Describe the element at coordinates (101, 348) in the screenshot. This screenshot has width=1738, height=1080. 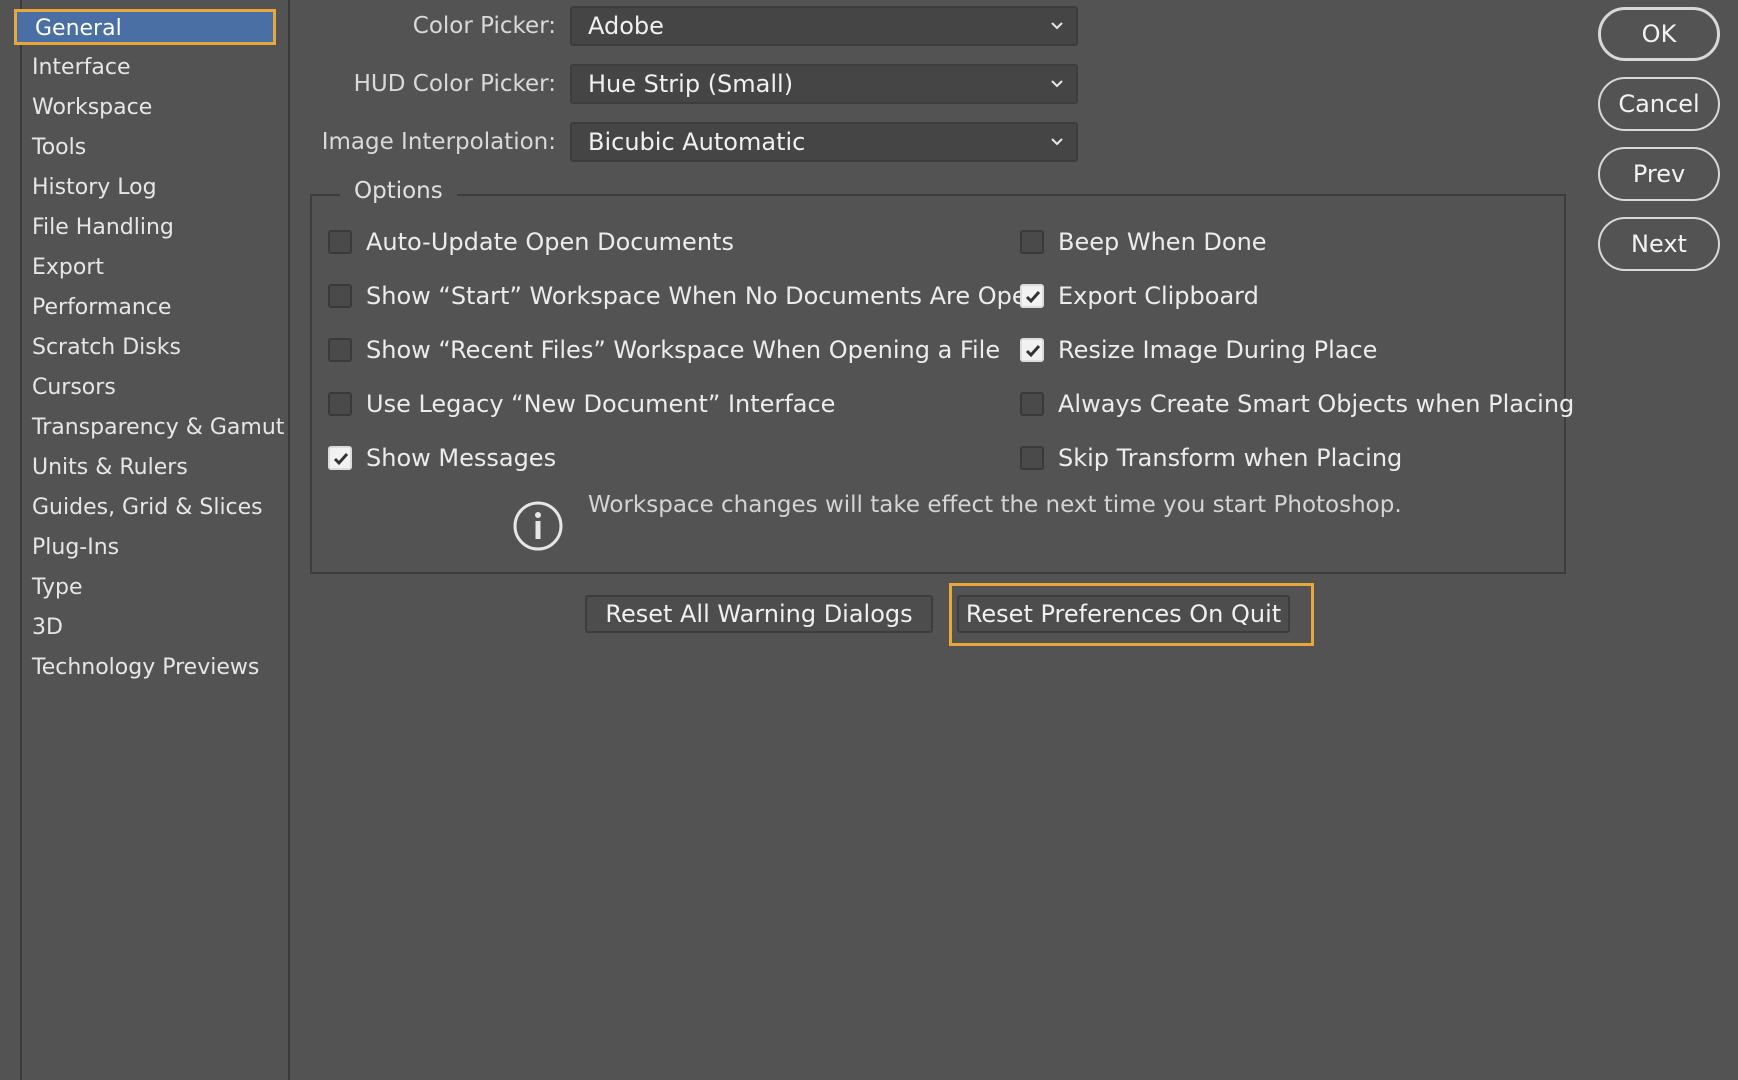
I see `sidebar-item-scratch-disks: Scratch Disks` at that location.